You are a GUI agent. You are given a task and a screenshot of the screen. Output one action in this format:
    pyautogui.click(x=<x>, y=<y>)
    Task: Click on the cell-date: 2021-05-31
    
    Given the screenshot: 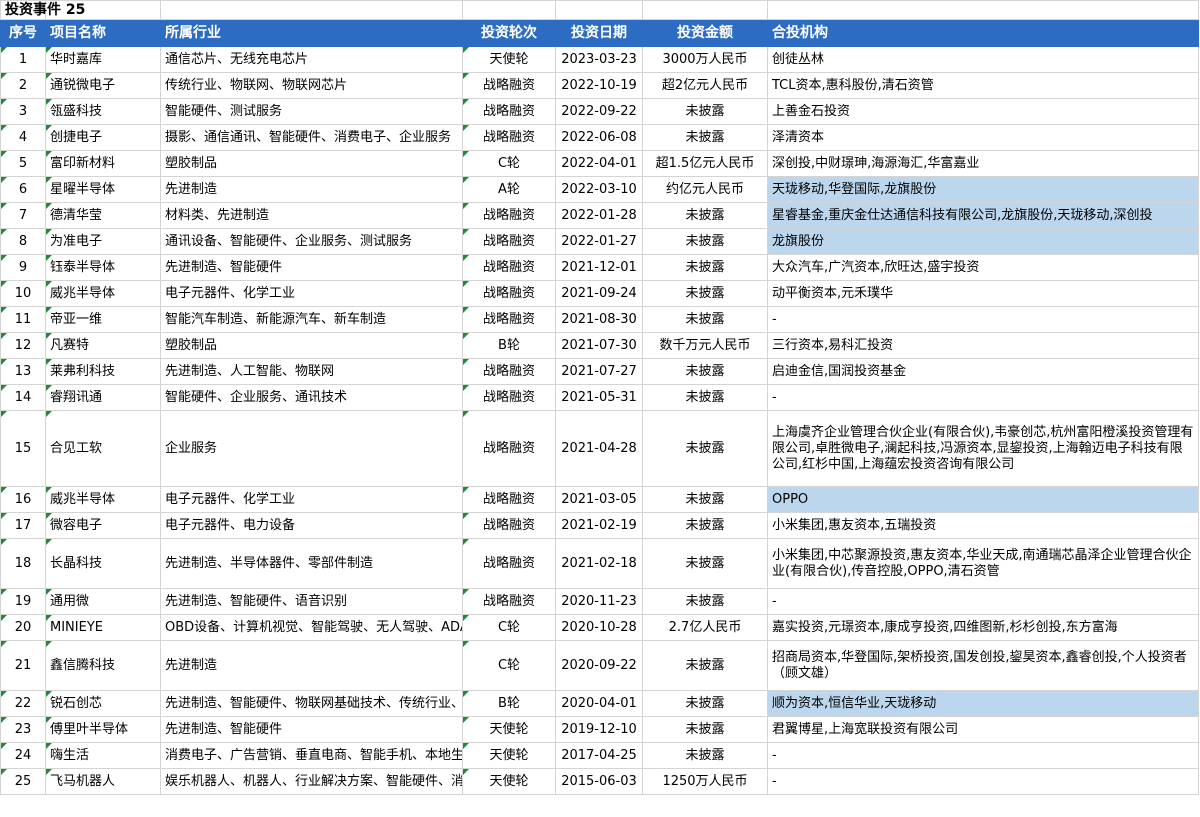 What is the action you would take?
    pyautogui.click(x=599, y=397)
    